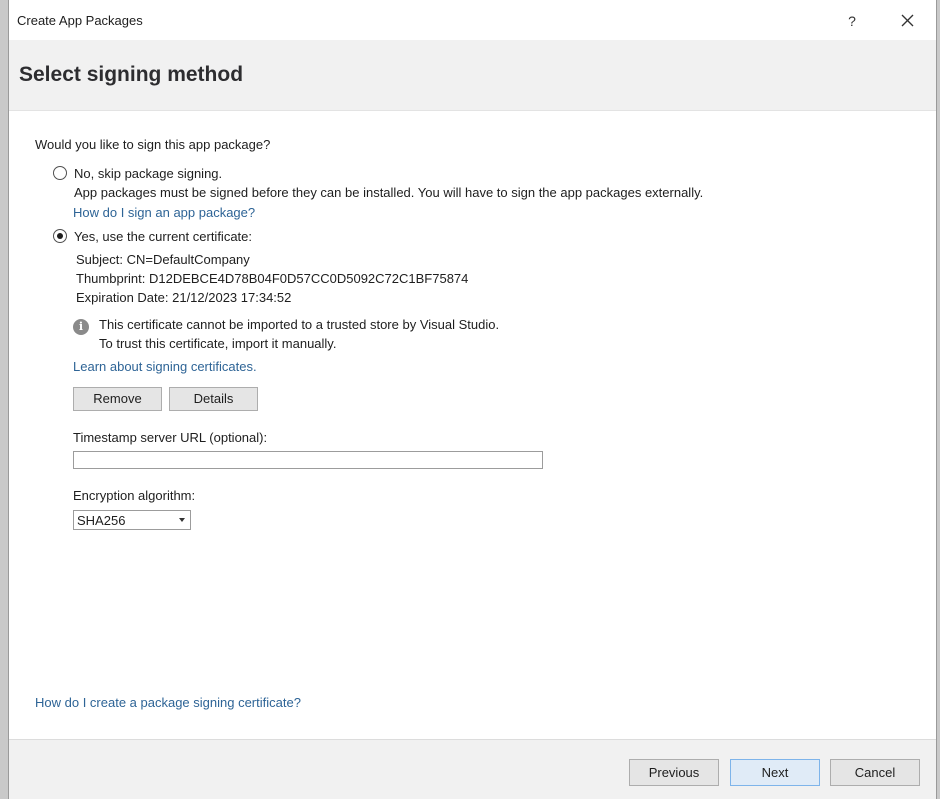 The height and width of the screenshot is (799, 940). Describe the element at coordinates (153, 144) in the screenshot. I see `sign-question: Would you like to sign this app package?` at that location.